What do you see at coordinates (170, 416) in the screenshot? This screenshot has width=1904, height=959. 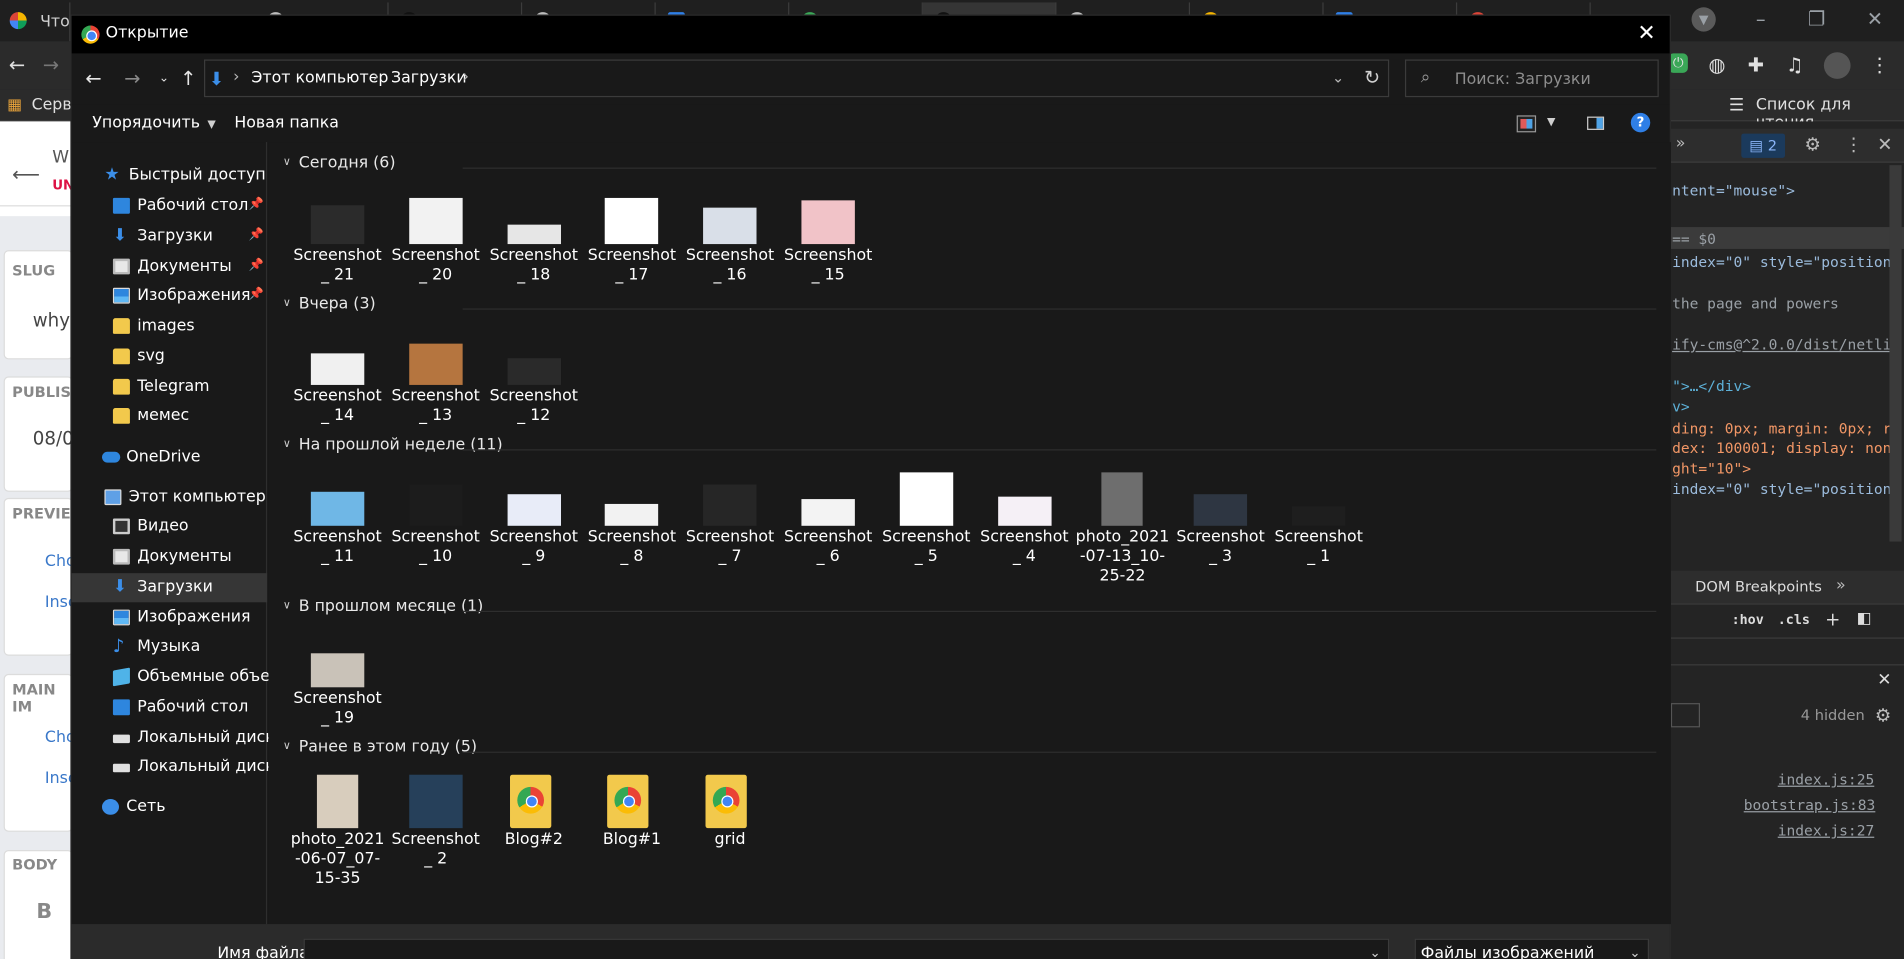 I see `nav-item: мемес` at bounding box center [170, 416].